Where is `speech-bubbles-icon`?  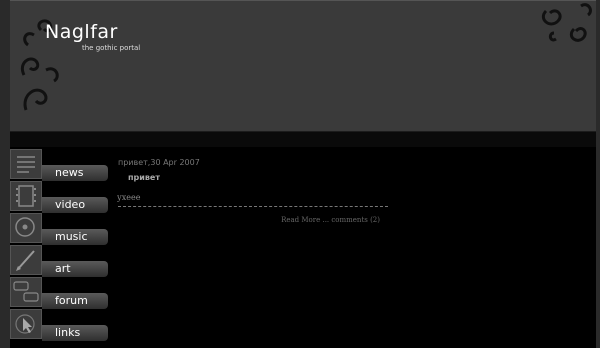 speech-bubbles-icon is located at coordinates (26, 292).